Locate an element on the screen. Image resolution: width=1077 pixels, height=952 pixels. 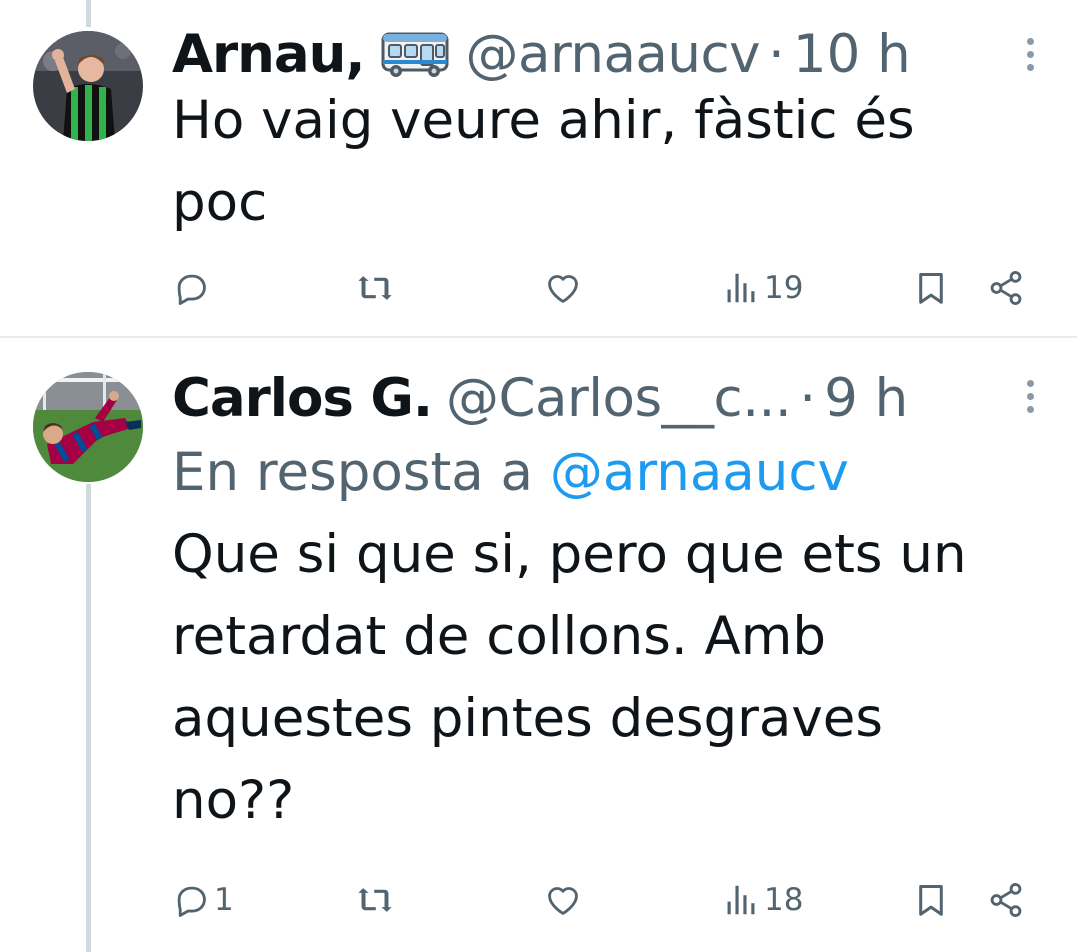
tweet-timestamp: 9 h is located at coordinates (866, 399).